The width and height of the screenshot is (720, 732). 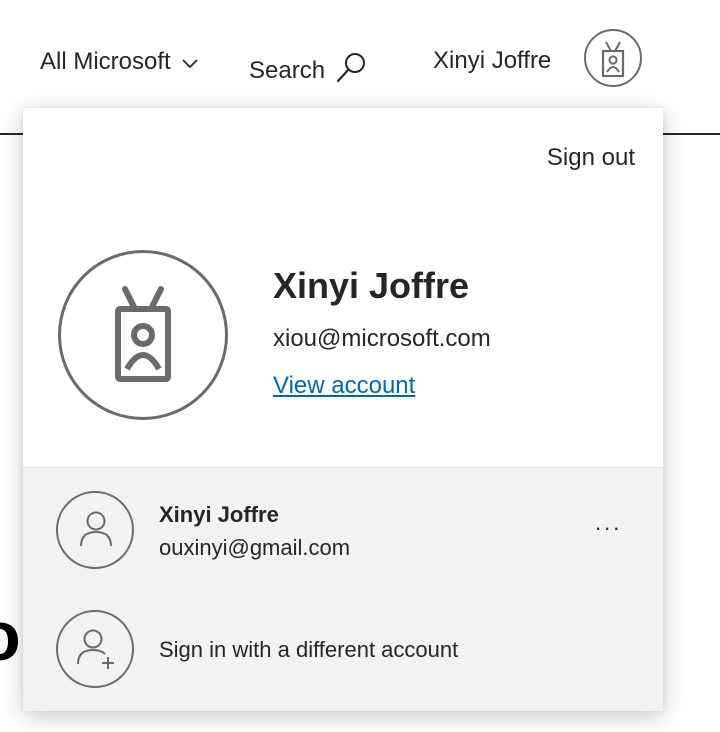 I want to click on header-avatar-button, so click(x=613, y=58).